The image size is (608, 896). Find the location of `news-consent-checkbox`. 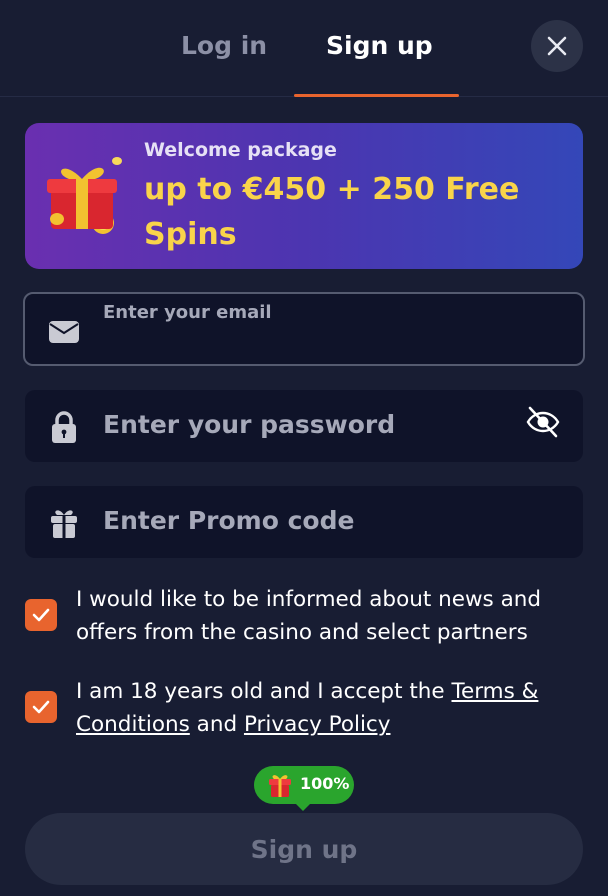

news-consent-checkbox is located at coordinates (41, 615).